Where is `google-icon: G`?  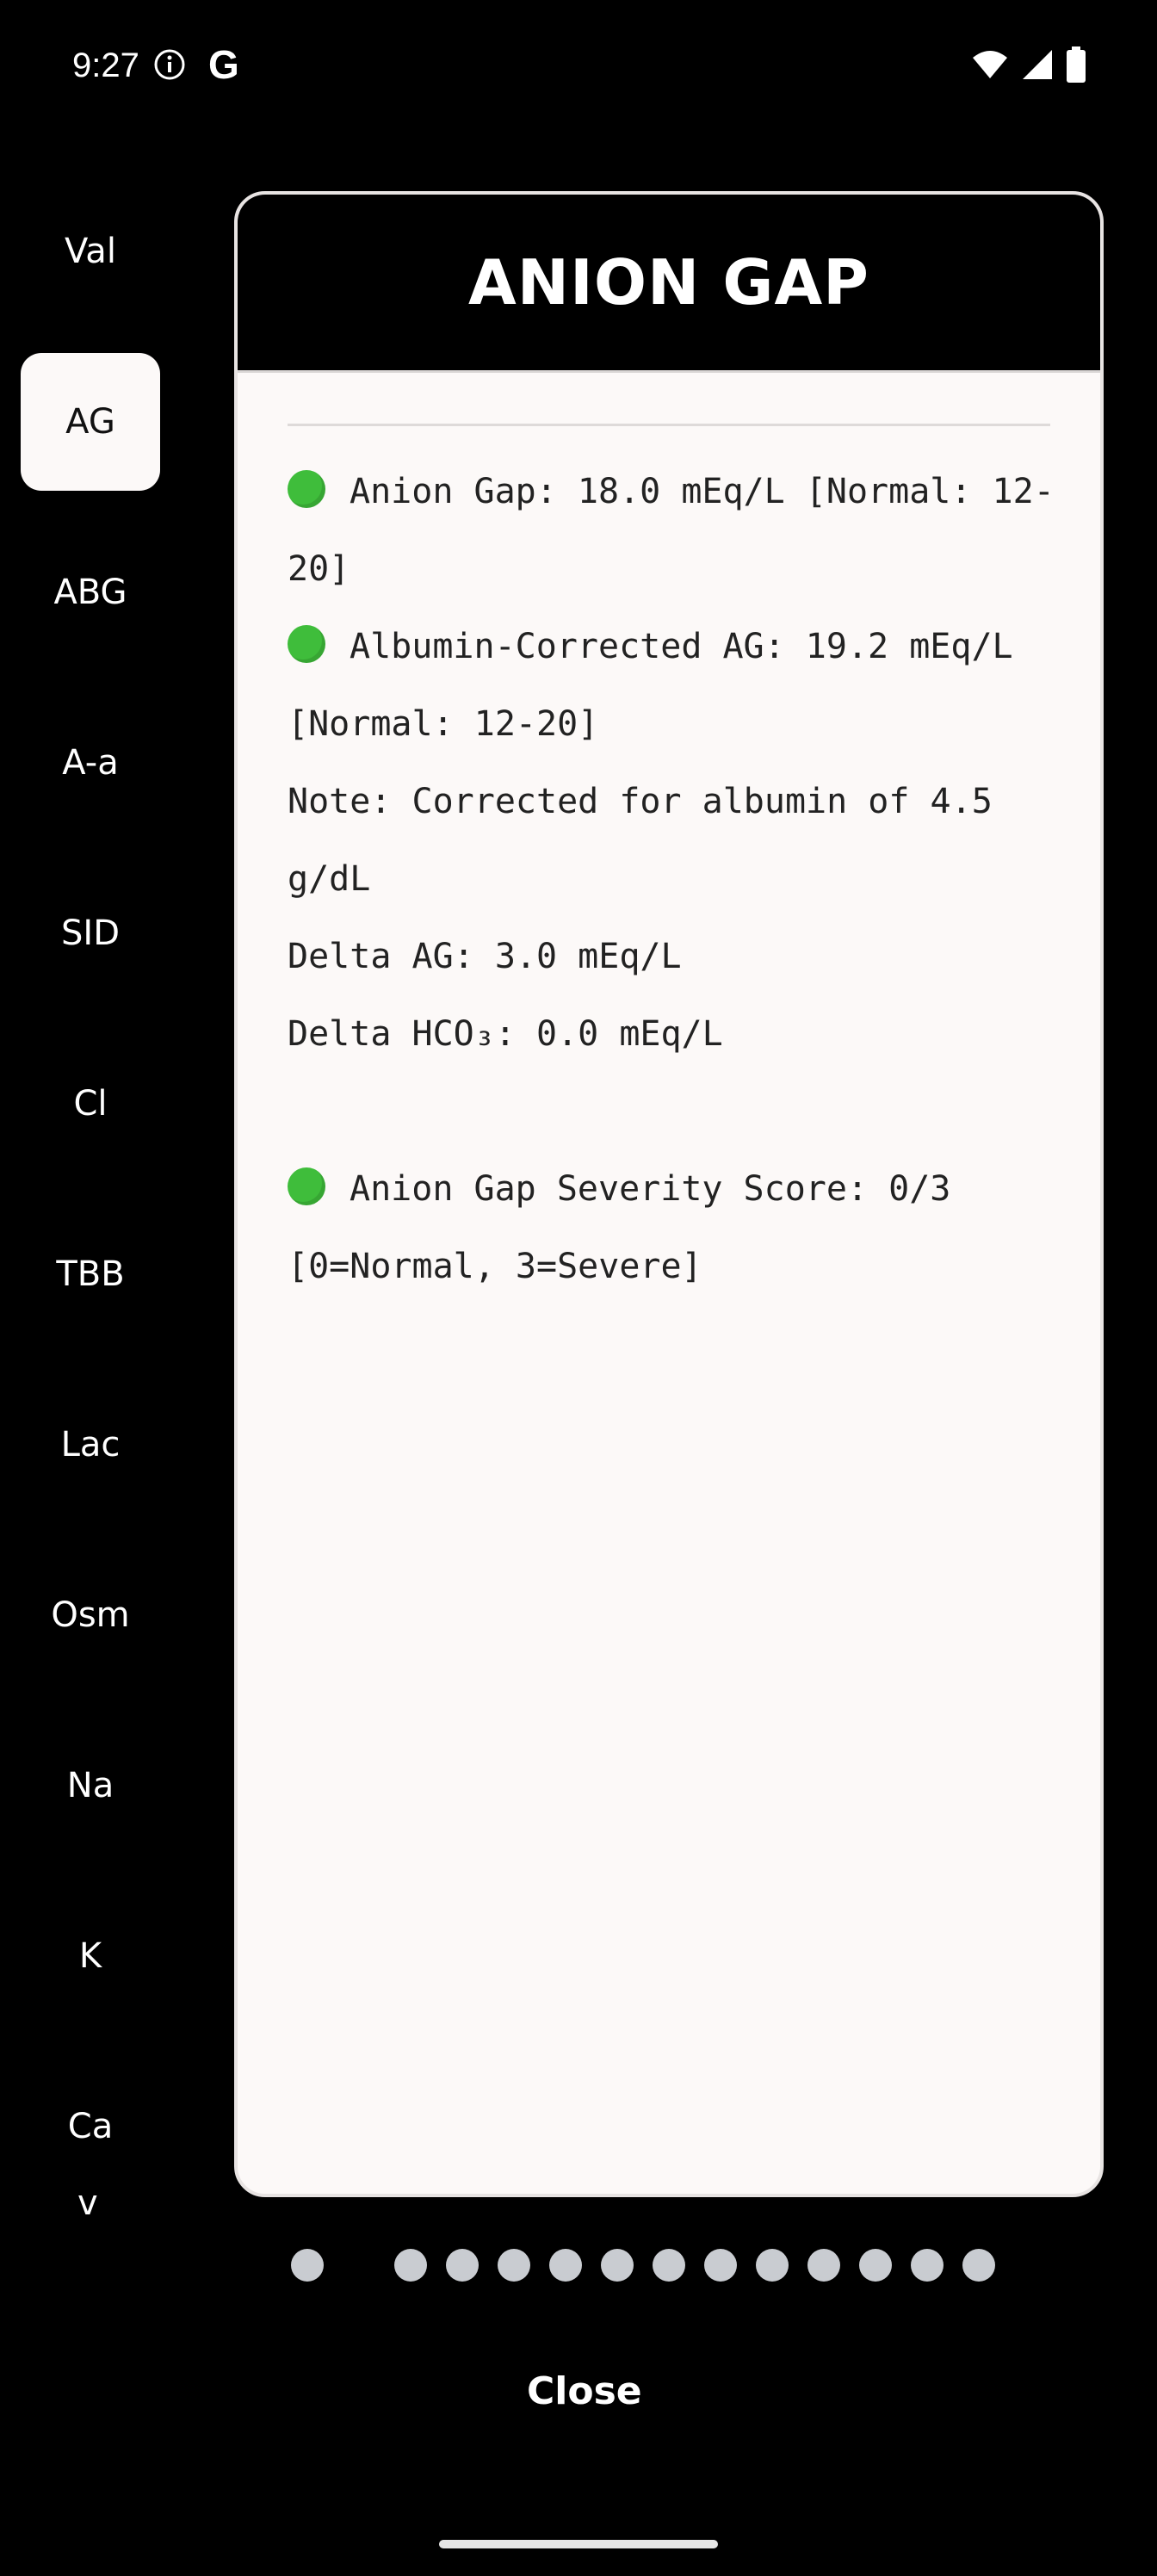 google-icon: G is located at coordinates (223, 64).